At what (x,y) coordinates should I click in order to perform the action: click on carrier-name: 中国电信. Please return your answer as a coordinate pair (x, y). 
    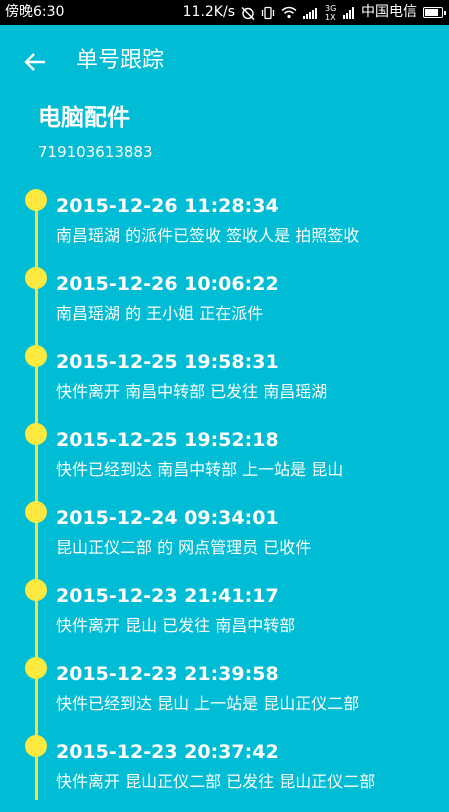
    Looking at the image, I should click on (389, 12).